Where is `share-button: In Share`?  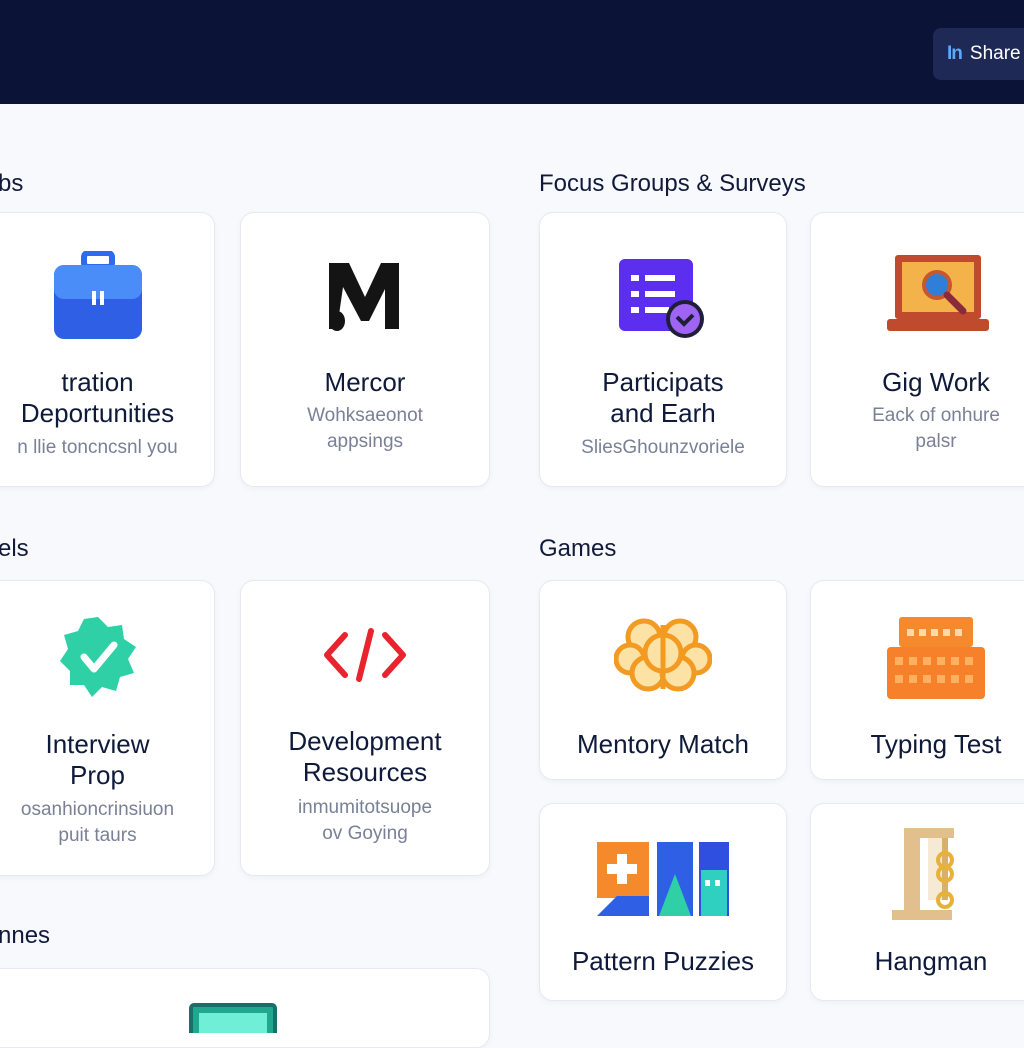 share-button: In Share is located at coordinates (978, 54).